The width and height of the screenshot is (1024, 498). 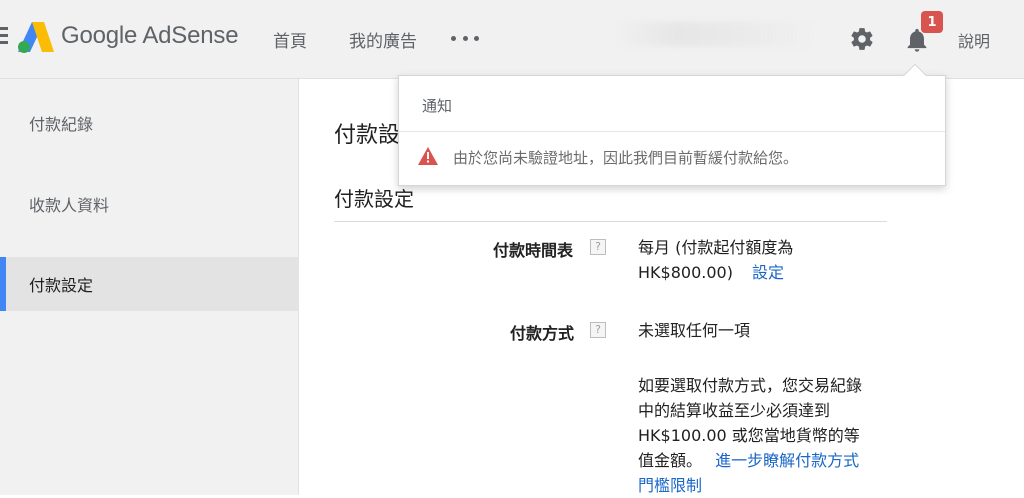 I want to click on payment-schedule-label: 付款時間表, so click(x=533, y=250).